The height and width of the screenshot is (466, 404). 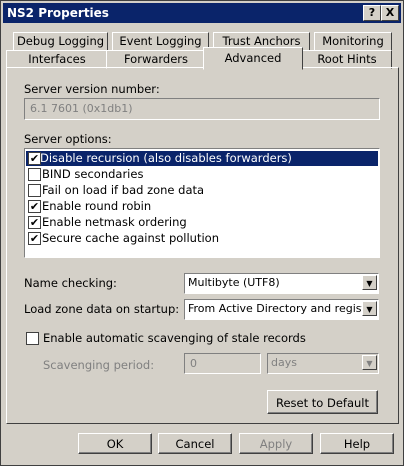 I want to click on window-title: NS2 Properties, so click(x=58, y=13).